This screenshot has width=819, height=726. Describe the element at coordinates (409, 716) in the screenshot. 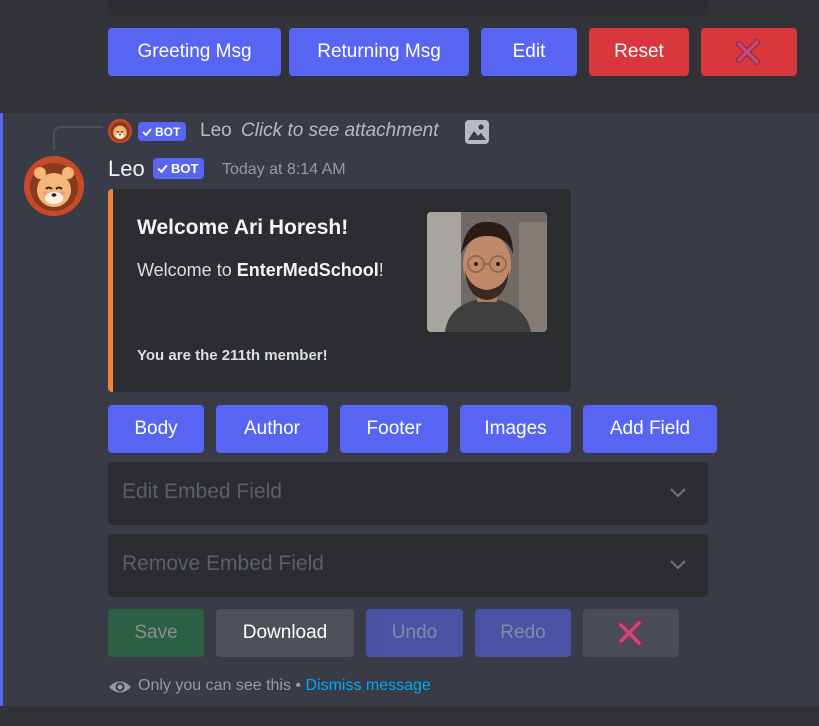

I see `bottom-strip` at that location.